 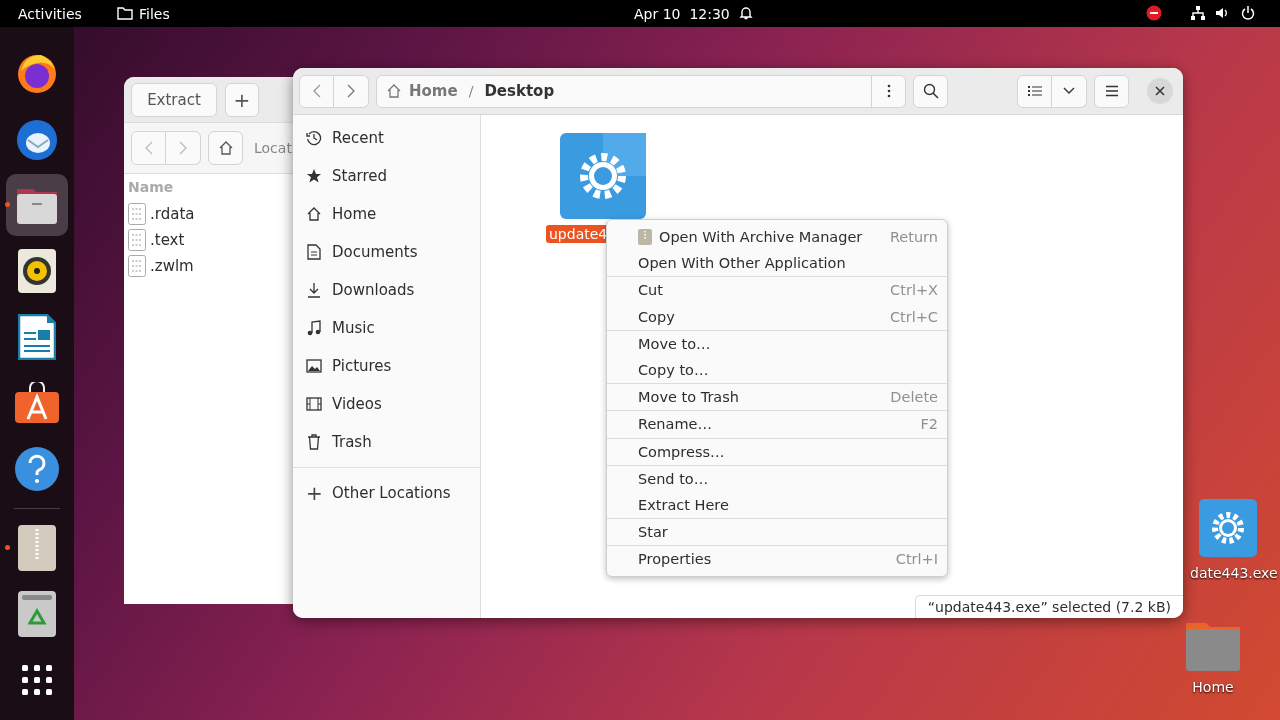 I want to click on image-icon, so click(x=314, y=366).